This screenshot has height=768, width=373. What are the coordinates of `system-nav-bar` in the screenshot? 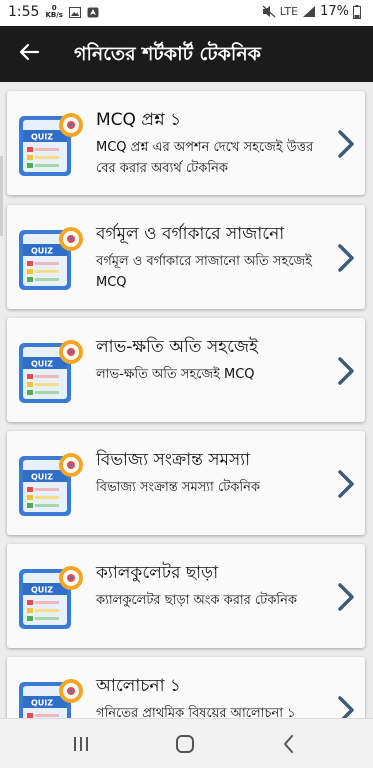 It's located at (186, 743).